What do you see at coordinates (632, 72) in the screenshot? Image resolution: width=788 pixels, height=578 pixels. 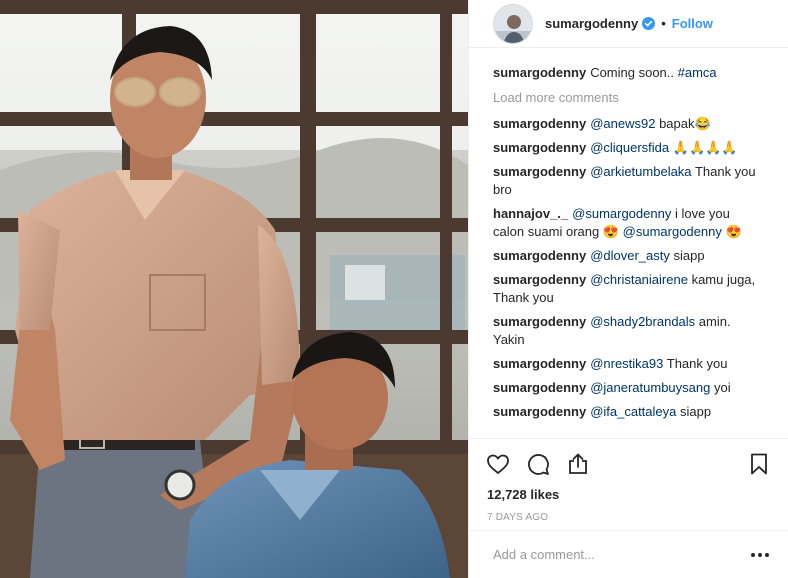 I see `caption-text: Coming soon..` at bounding box center [632, 72].